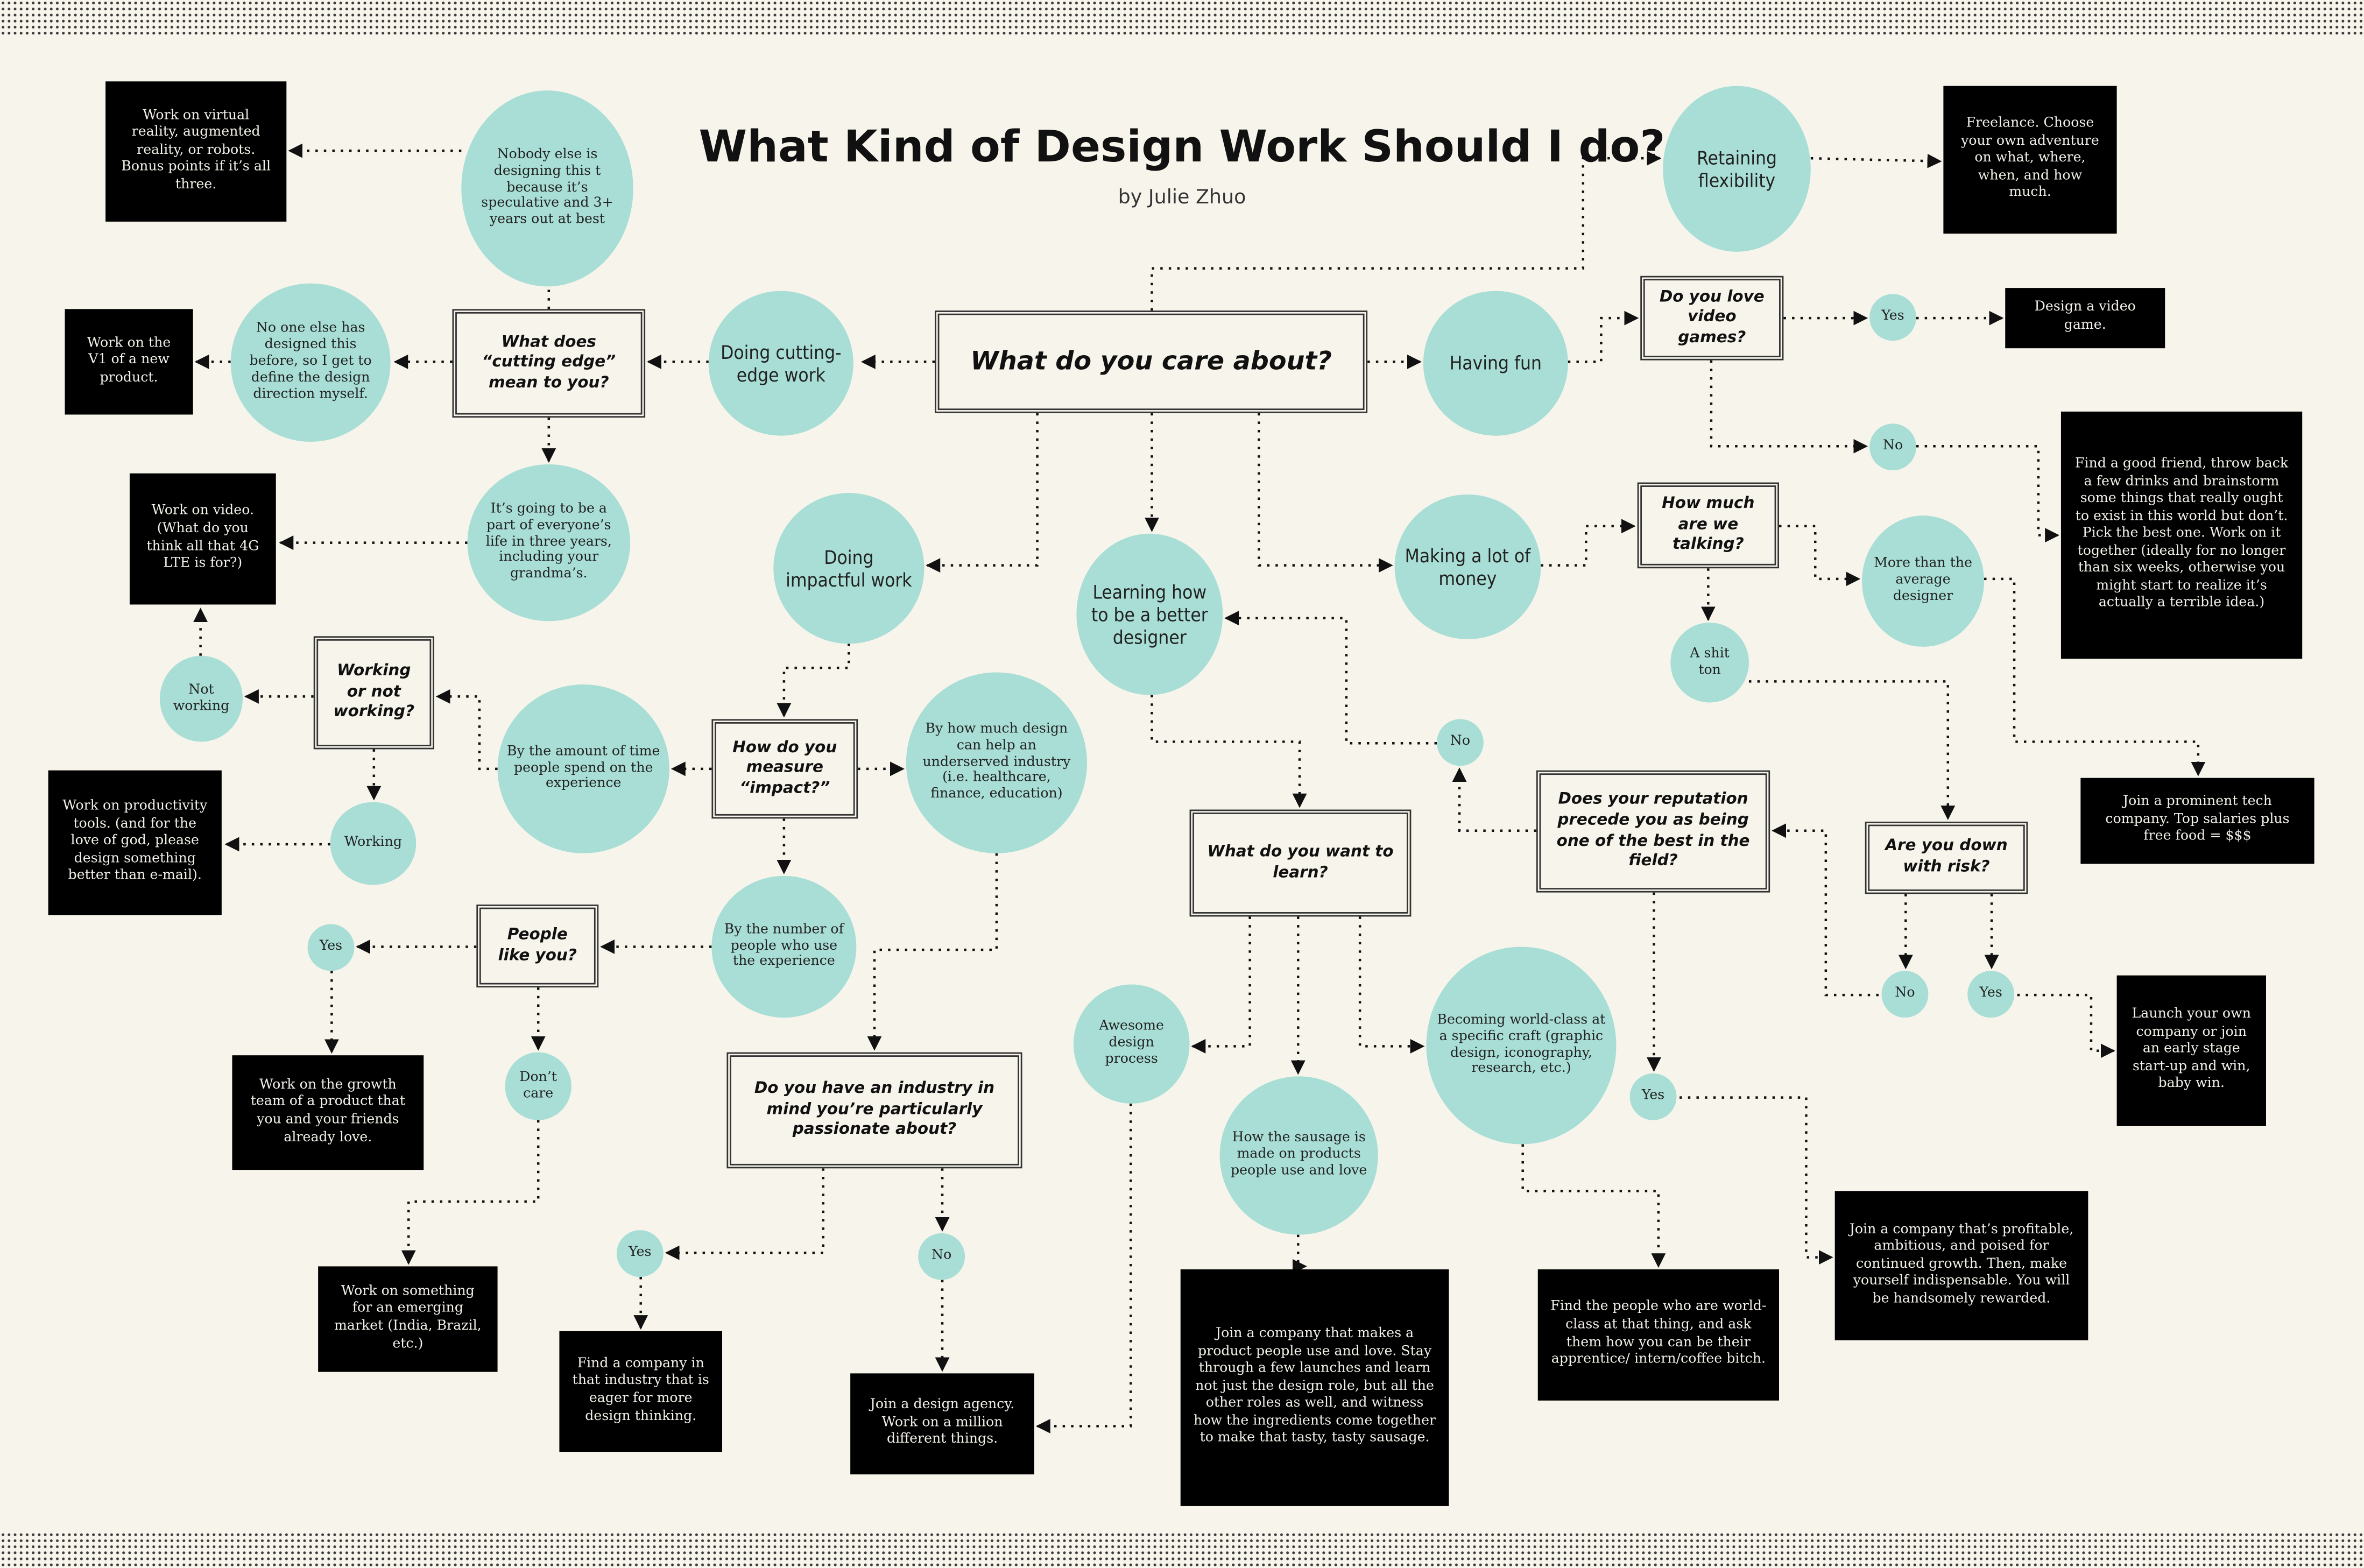 The image size is (2364, 1568). I want to click on question-measure-impact: How do you measure “impact?”, so click(784, 769).